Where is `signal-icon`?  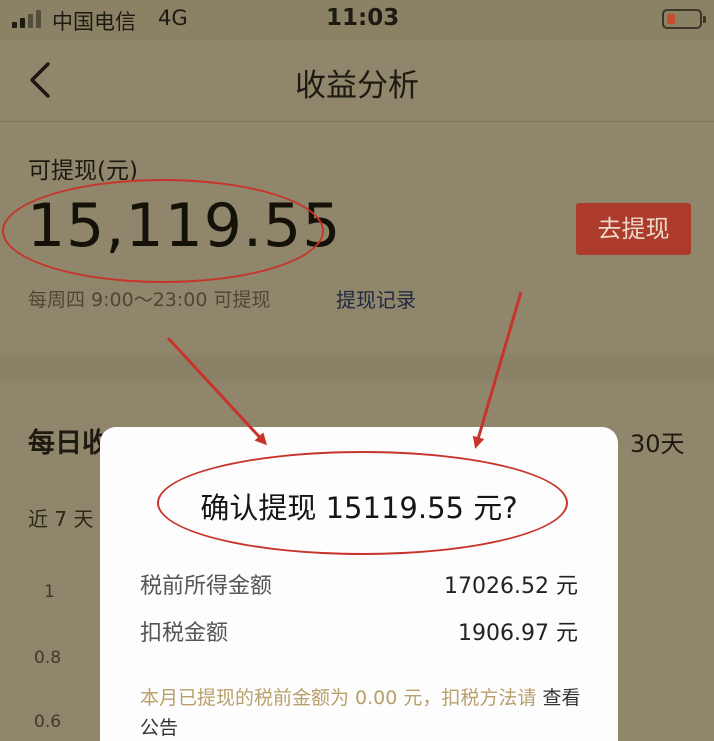
signal-icon is located at coordinates (27, 19).